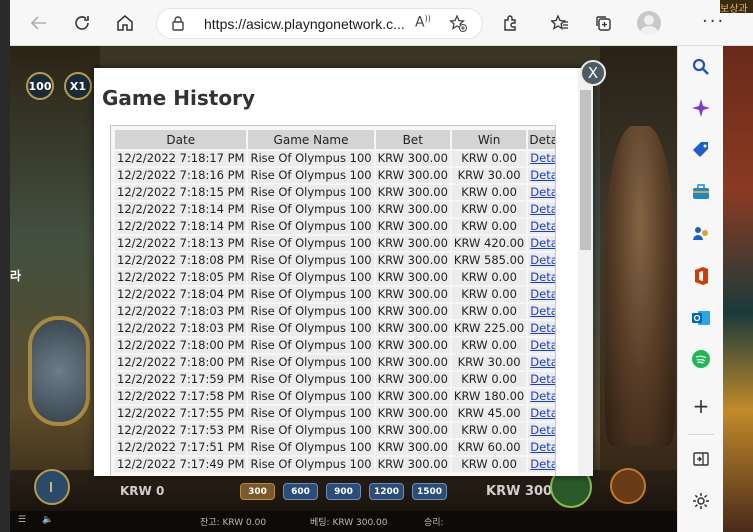 The height and width of the screenshot is (532, 753). Describe the element at coordinates (649, 23) in the screenshot. I see `profile-avatar` at that location.